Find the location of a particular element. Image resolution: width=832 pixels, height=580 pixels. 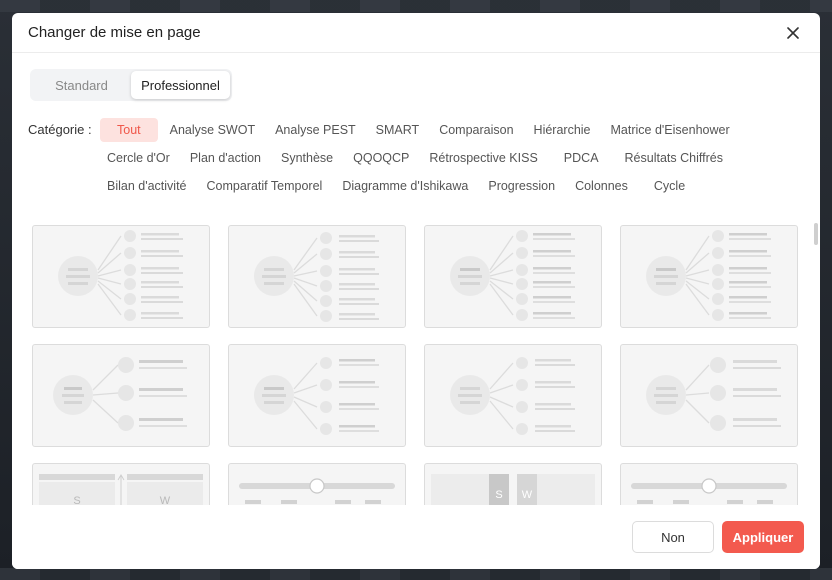

tab-standard: Standard is located at coordinates (81, 85).